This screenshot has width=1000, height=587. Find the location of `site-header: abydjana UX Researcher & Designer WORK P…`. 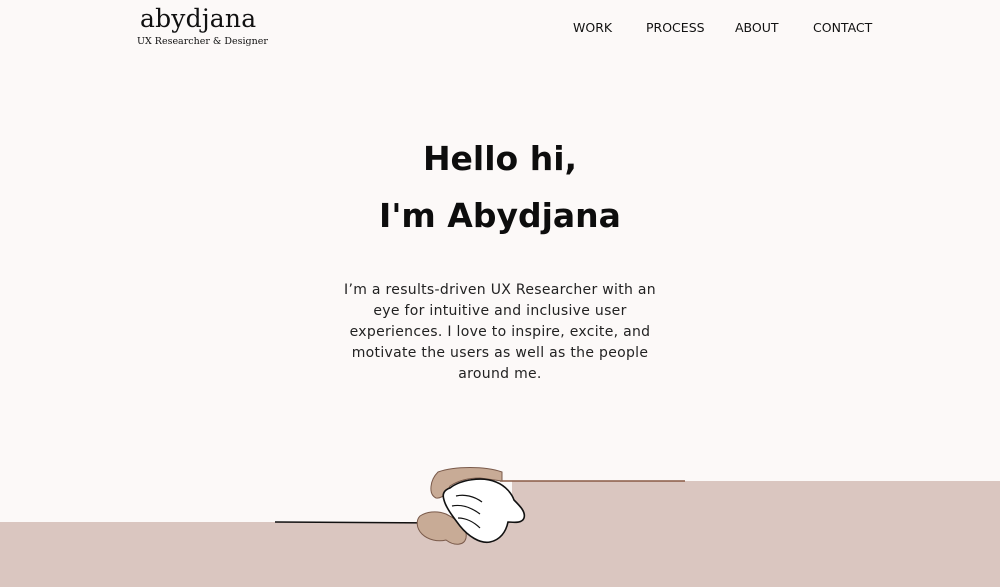

site-header: abydjana UX Researcher & Designer WORK P… is located at coordinates (500, 30).